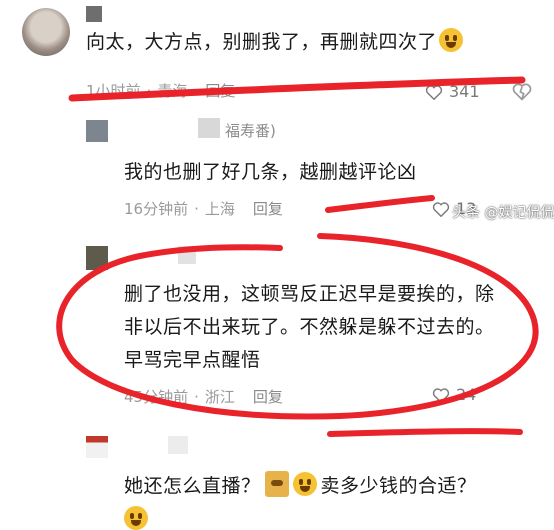 The height and width of the screenshot is (530, 554). What do you see at coordinates (464, 91) in the screenshot?
I see `like-count: 341` at bounding box center [464, 91].